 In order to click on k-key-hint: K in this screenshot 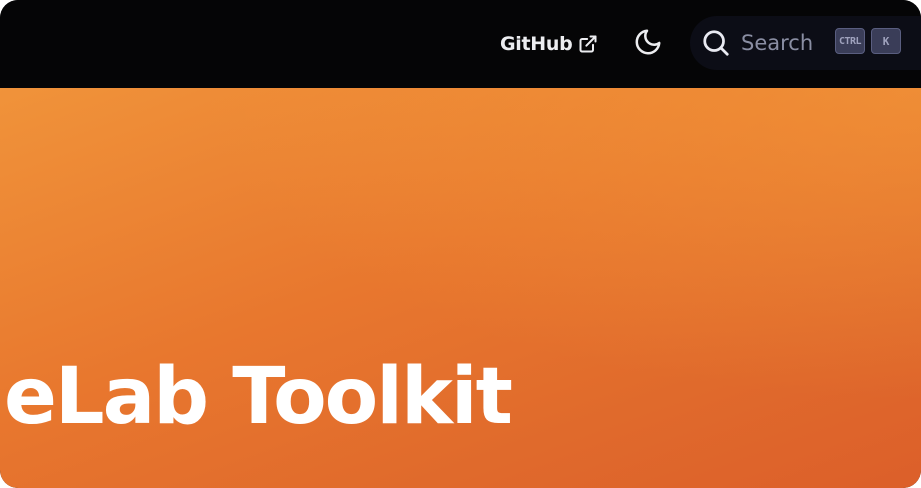, I will do `click(886, 41)`.